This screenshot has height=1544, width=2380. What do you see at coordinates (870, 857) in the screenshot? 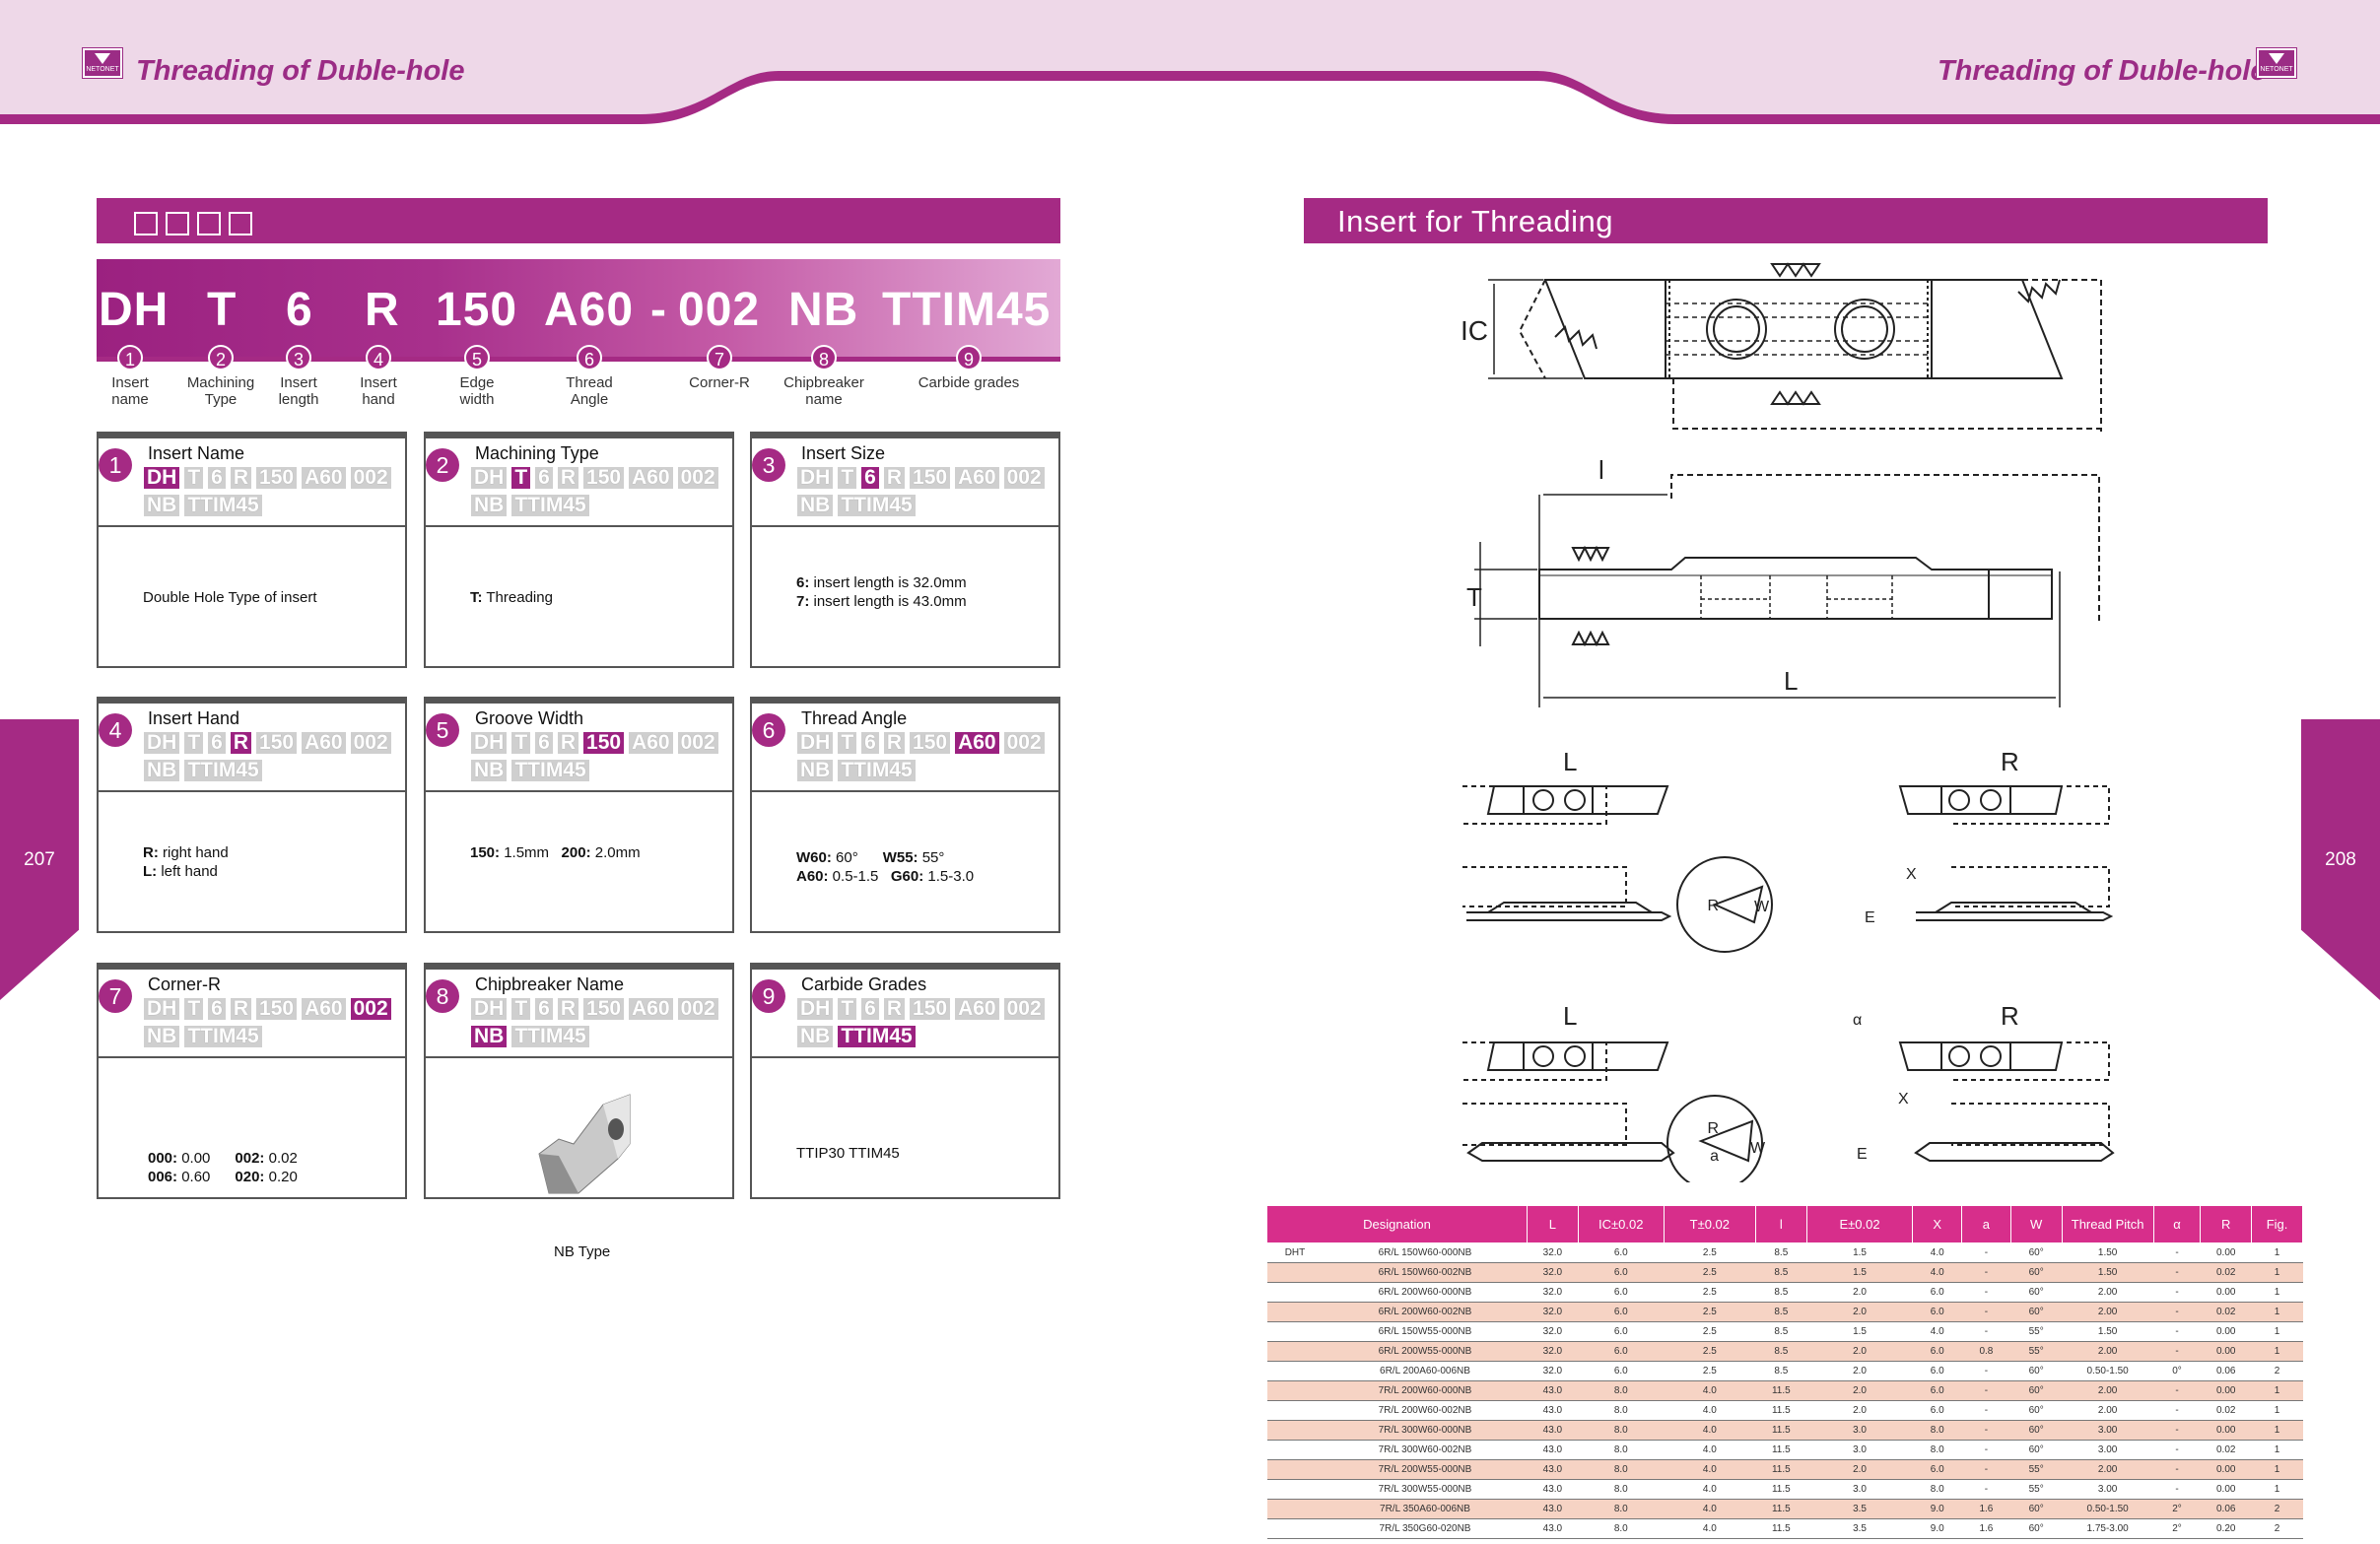
I see `card-desc-line: W60: 60° W55: 55°` at bounding box center [870, 857].